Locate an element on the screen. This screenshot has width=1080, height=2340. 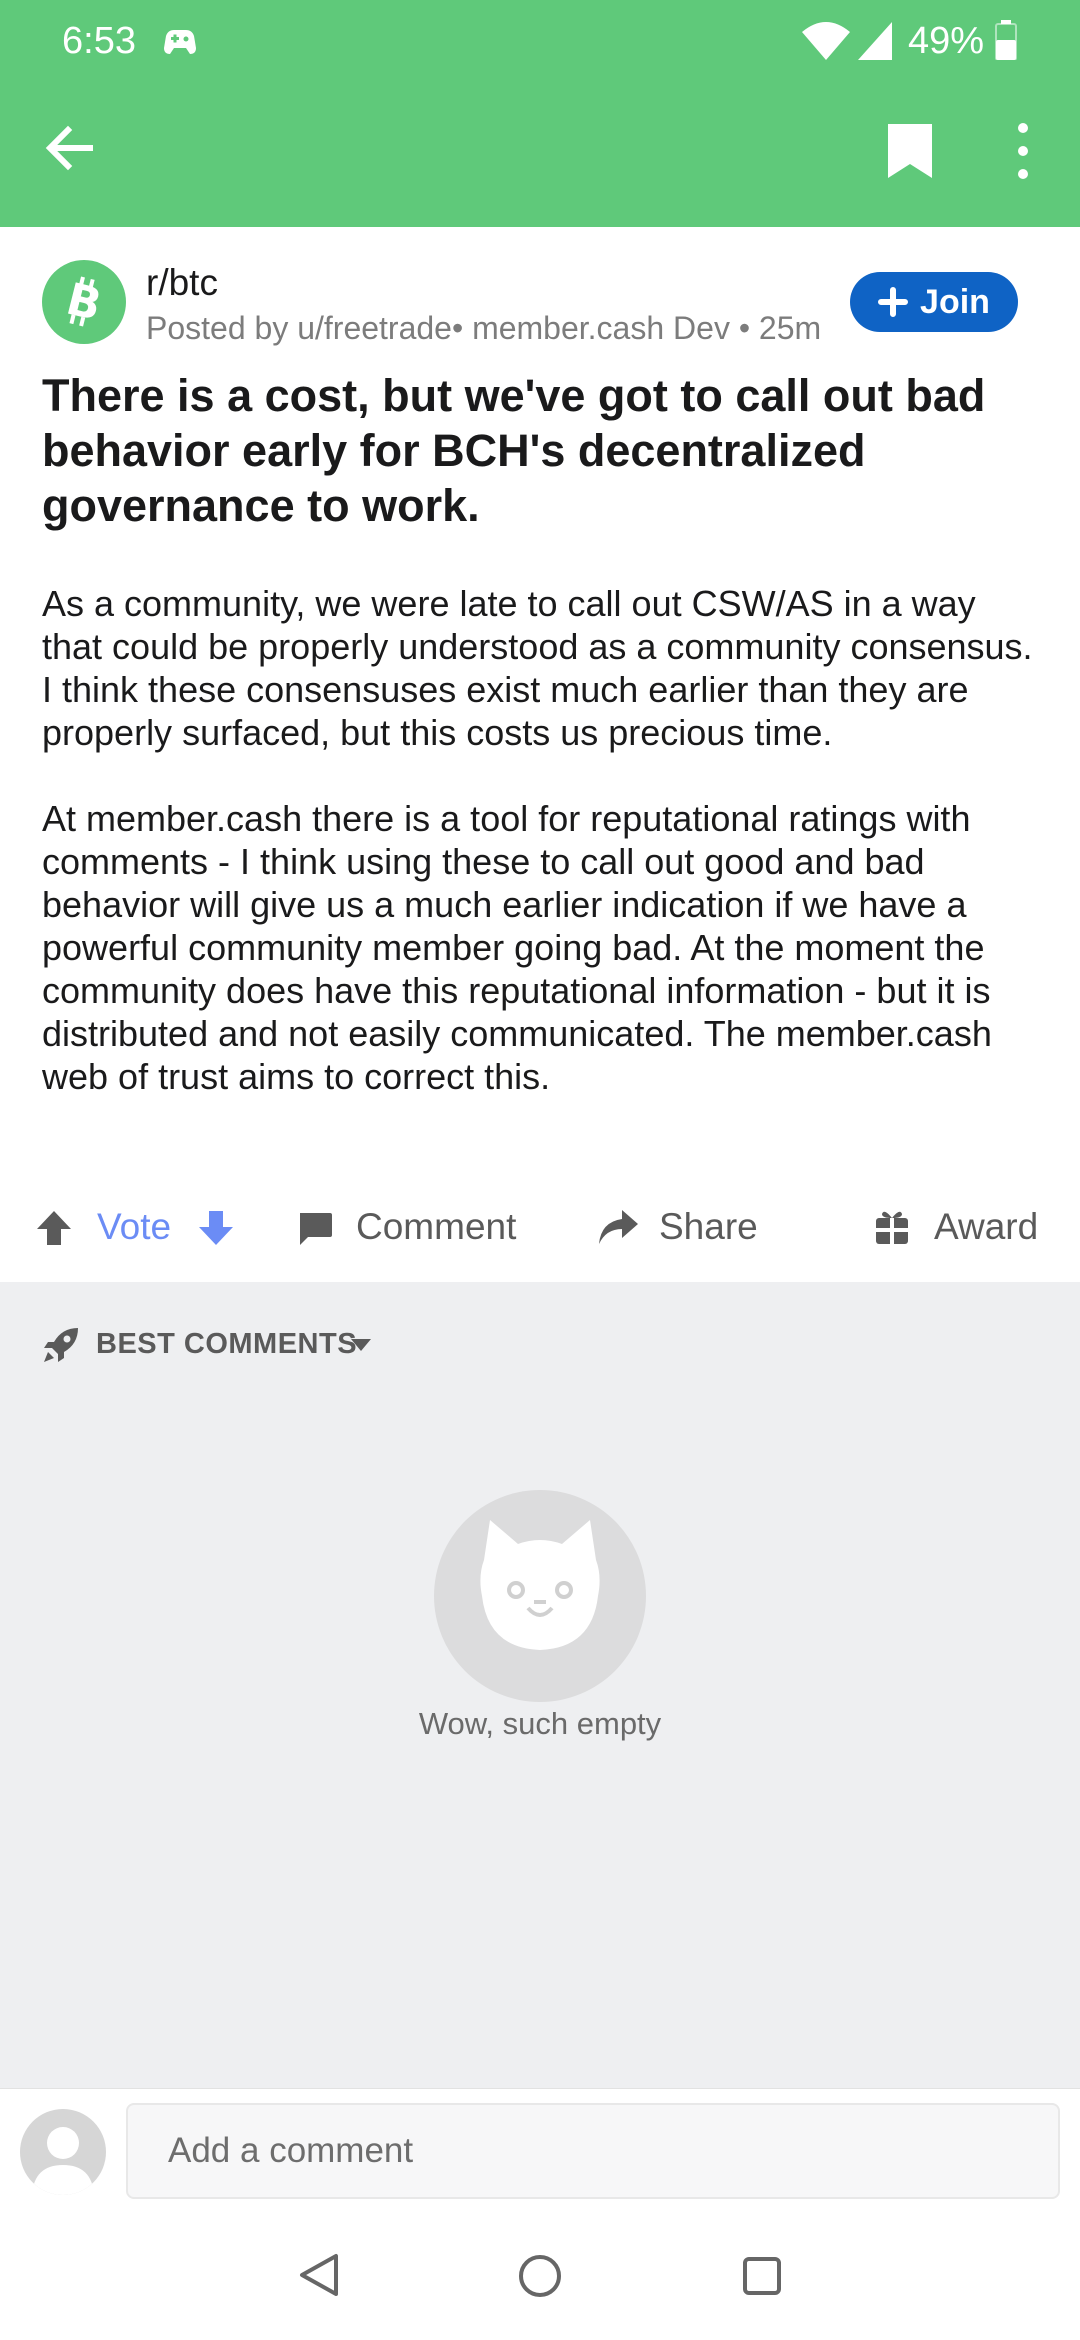
comment-bar is located at coordinates (540, 2144).